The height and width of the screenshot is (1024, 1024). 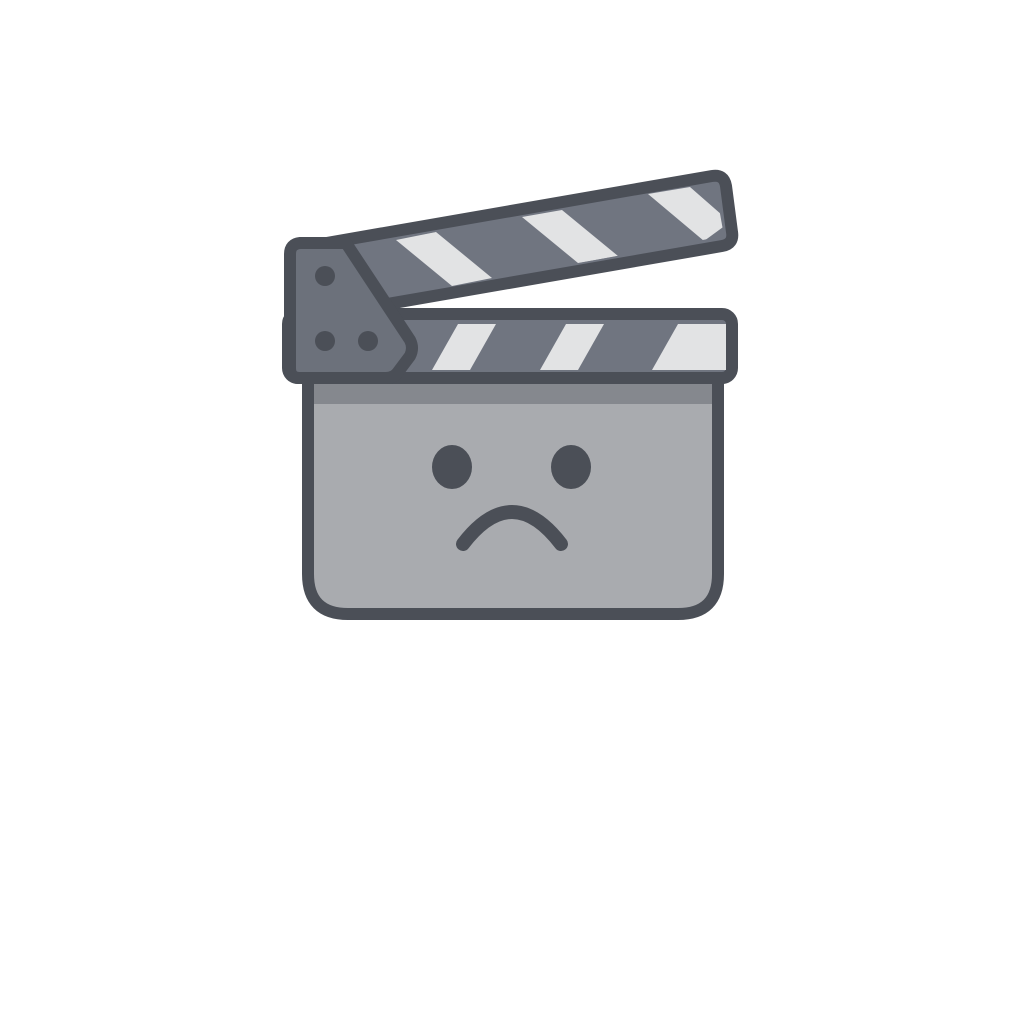 What do you see at coordinates (452, 467) in the screenshot?
I see `left-eye` at bounding box center [452, 467].